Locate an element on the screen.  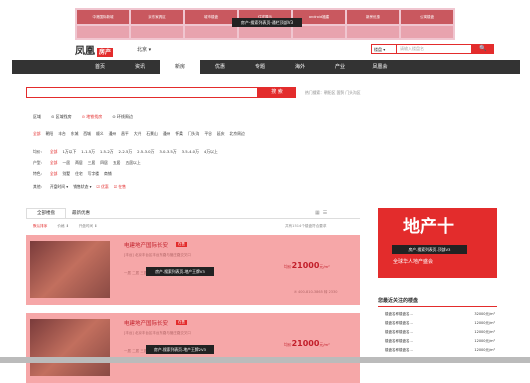
recent-listing-row: 楼盘名称楼盘名... 32000元/m² is located at coordinates (440, 314).